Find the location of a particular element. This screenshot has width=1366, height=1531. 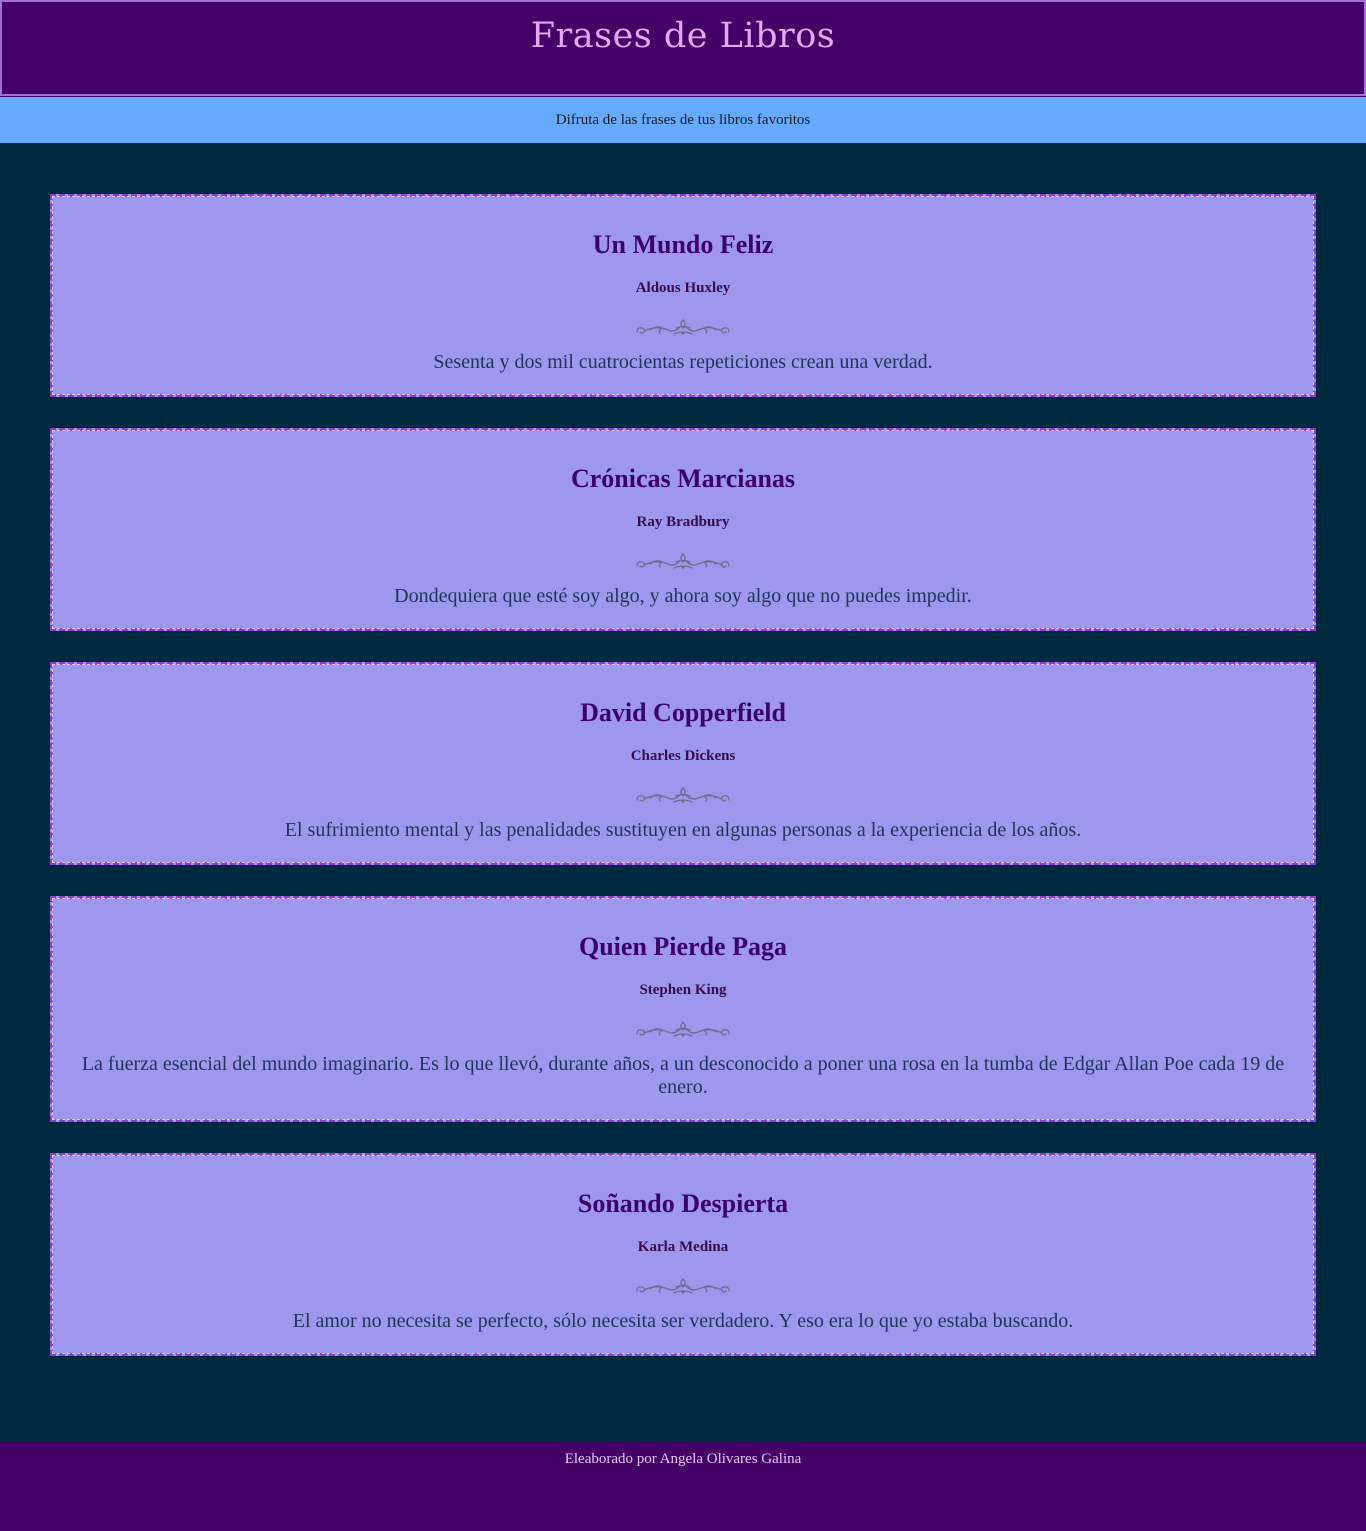

book-title: Un Mundo Feliz is located at coordinates (683, 244).